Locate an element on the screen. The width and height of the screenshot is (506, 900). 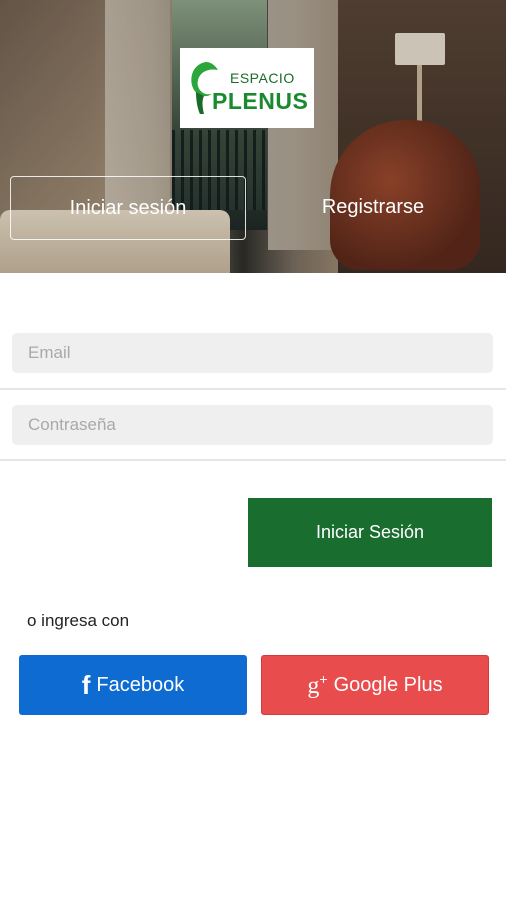
email-field is located at coordinates (252, 353).